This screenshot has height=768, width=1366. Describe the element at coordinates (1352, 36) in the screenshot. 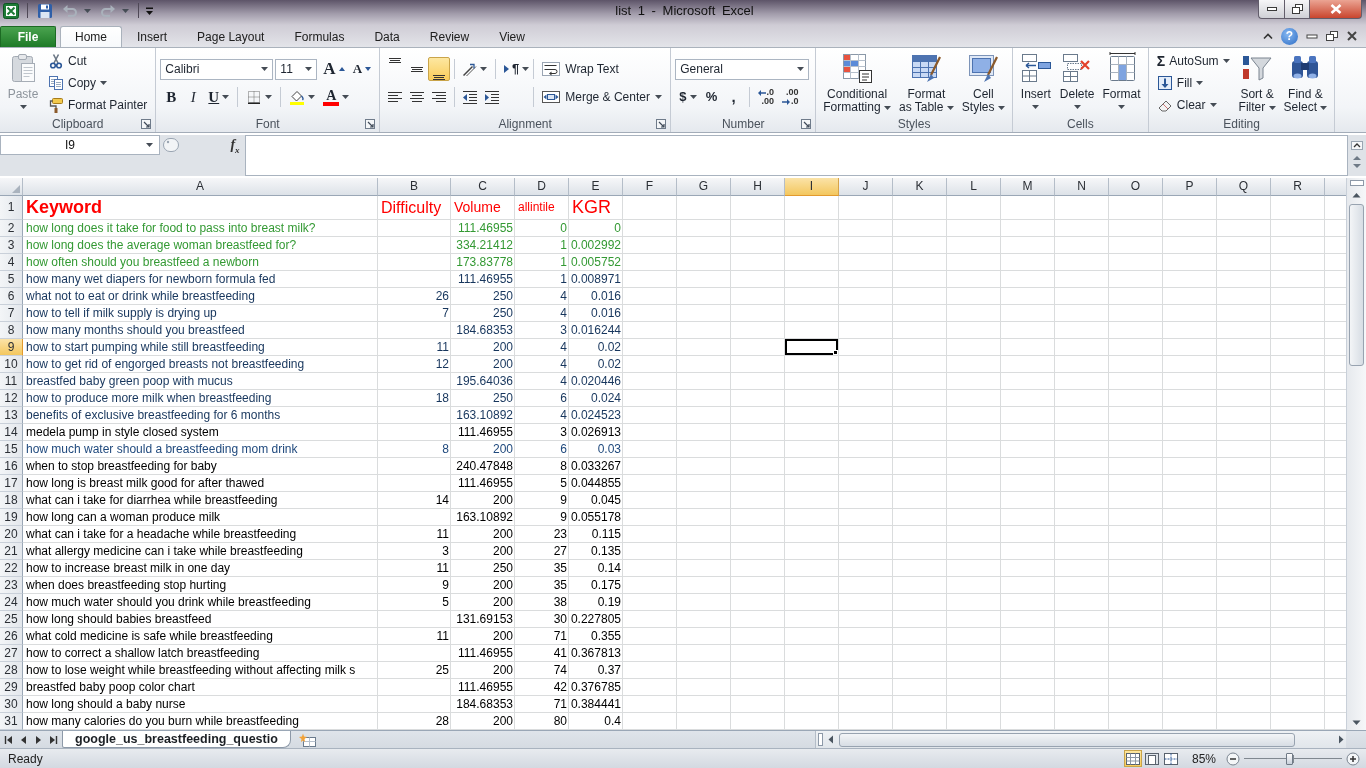

I see `close-icon` at that location.